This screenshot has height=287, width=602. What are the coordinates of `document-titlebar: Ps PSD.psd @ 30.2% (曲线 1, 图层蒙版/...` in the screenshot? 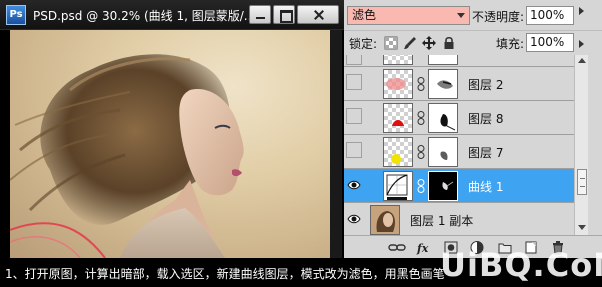 It's located at (172, 15).